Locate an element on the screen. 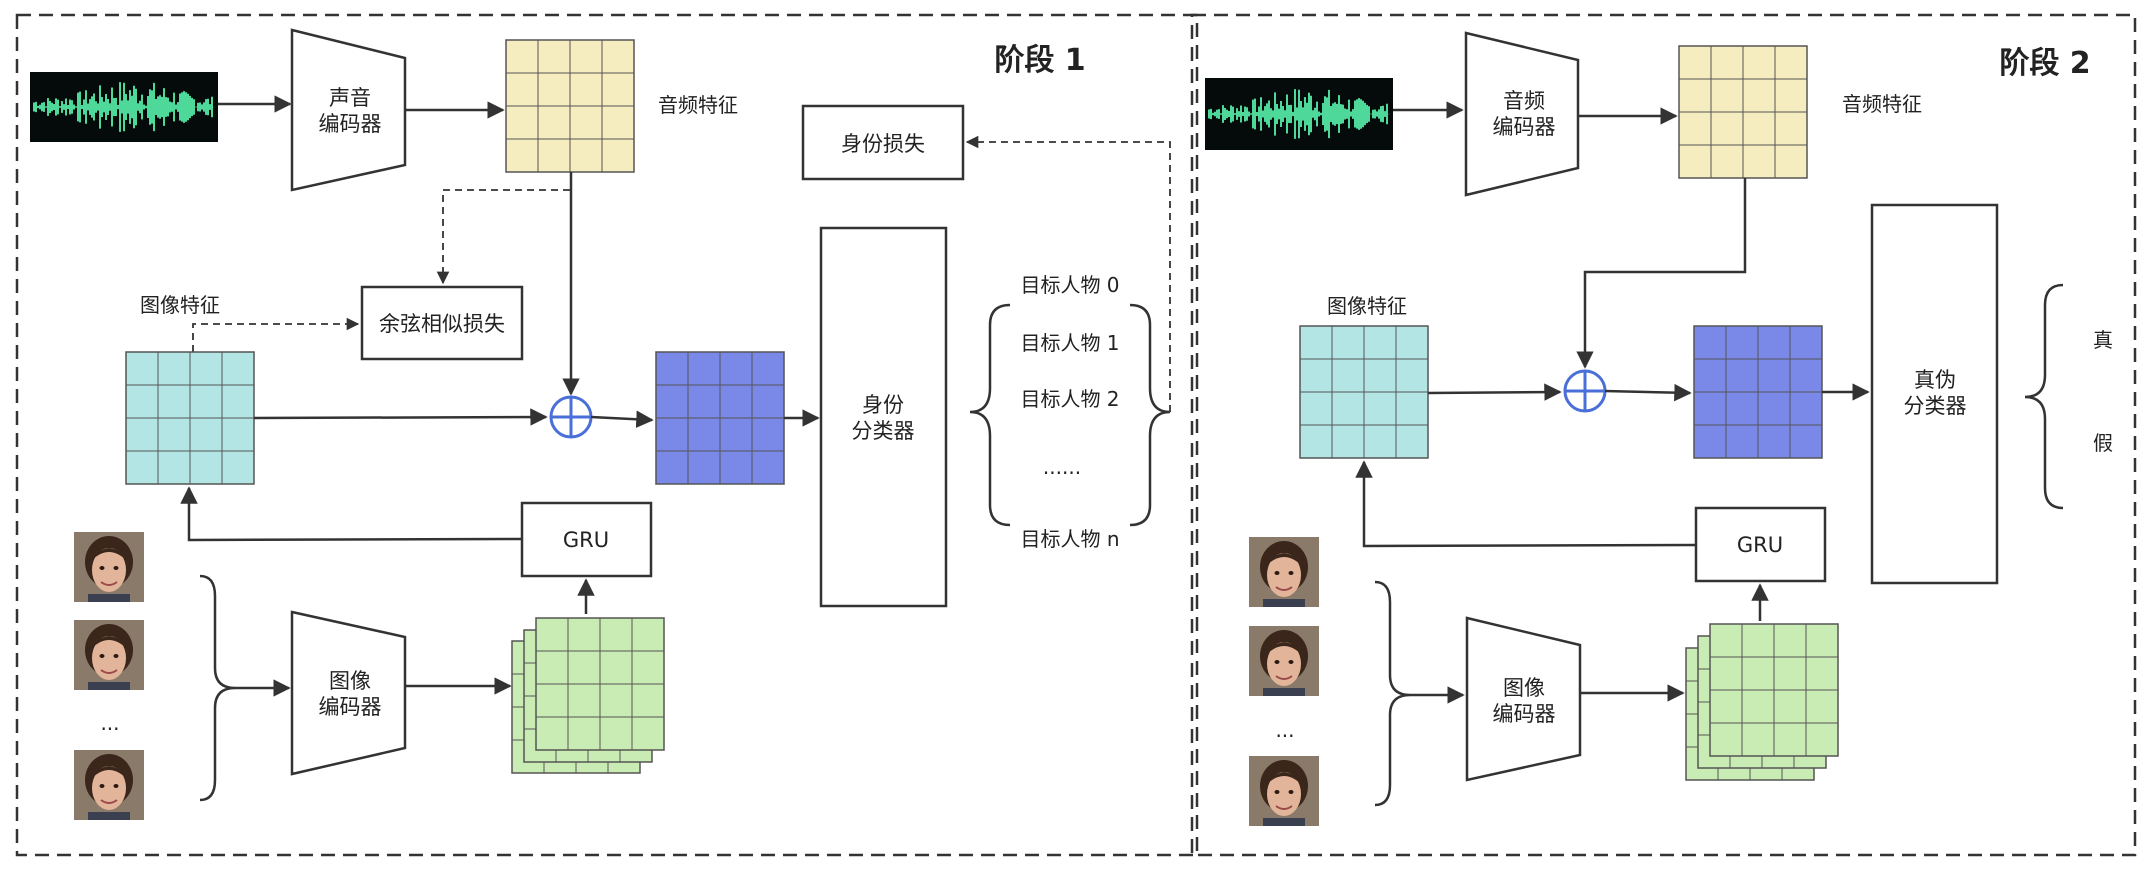  stage1-left-brace is located at coordinates (990, 415).